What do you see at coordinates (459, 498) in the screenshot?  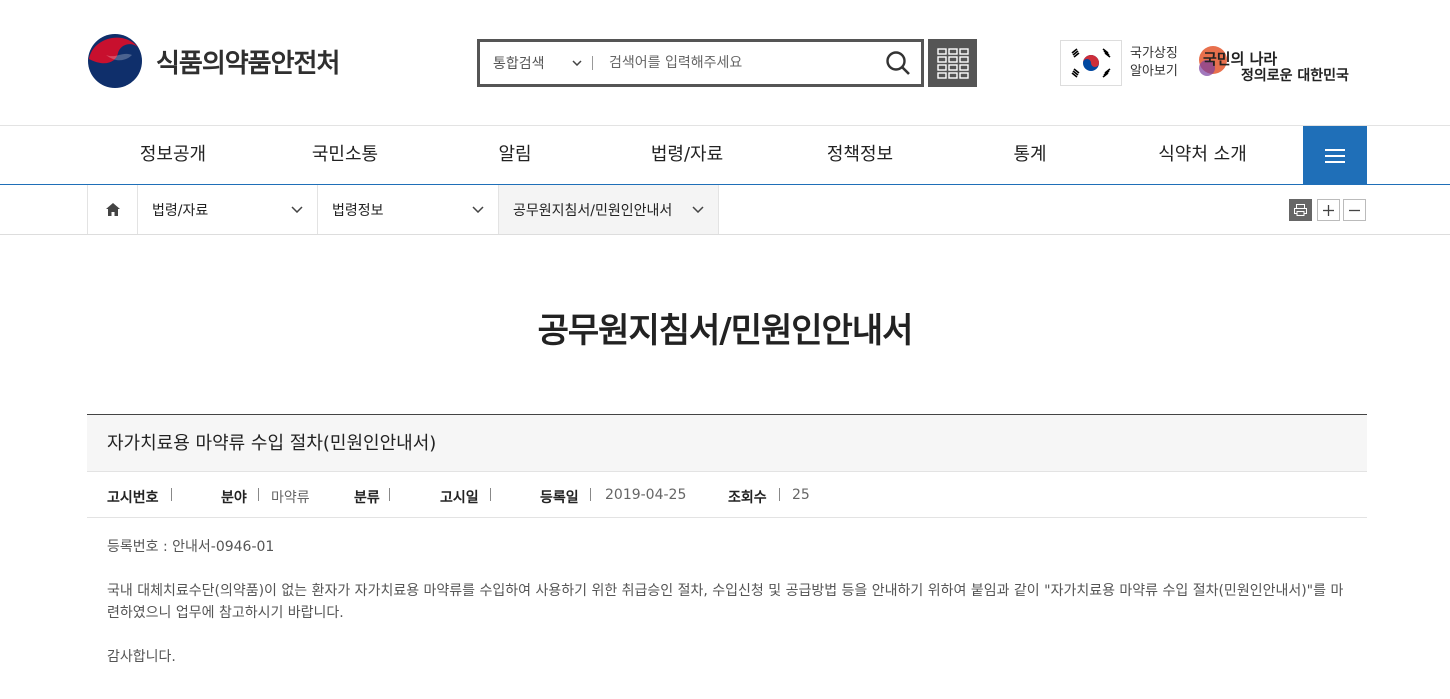 I see `notice-date-label: 고시일` at bounding box center [459, 498].